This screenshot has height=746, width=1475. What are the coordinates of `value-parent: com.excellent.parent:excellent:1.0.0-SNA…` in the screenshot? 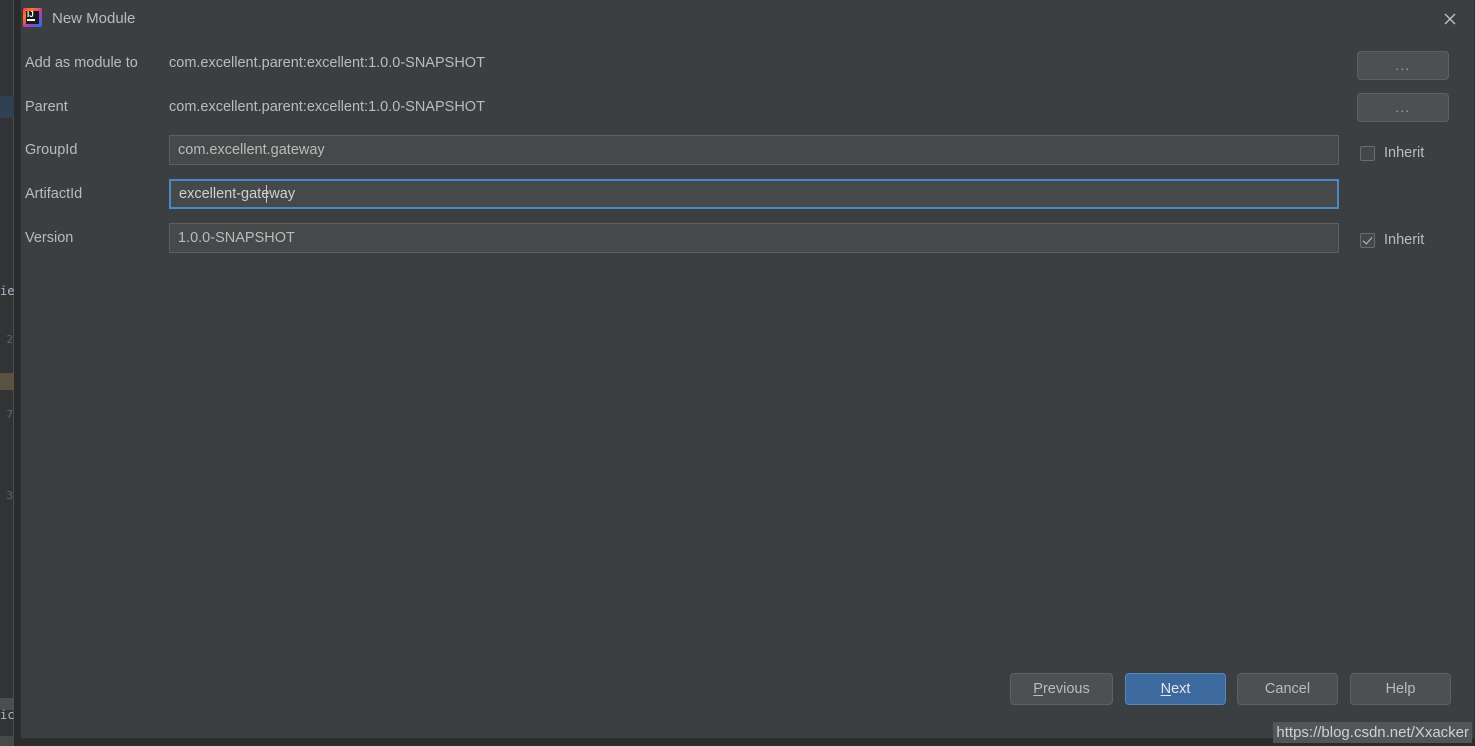 It's located at (327, 107).